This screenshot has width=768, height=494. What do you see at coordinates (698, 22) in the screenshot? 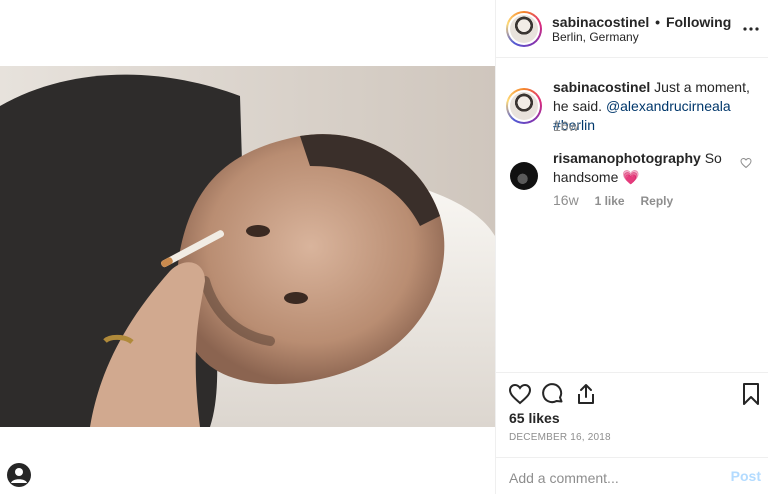
I see `follow-status: Following` at bounding box center [698, 22].